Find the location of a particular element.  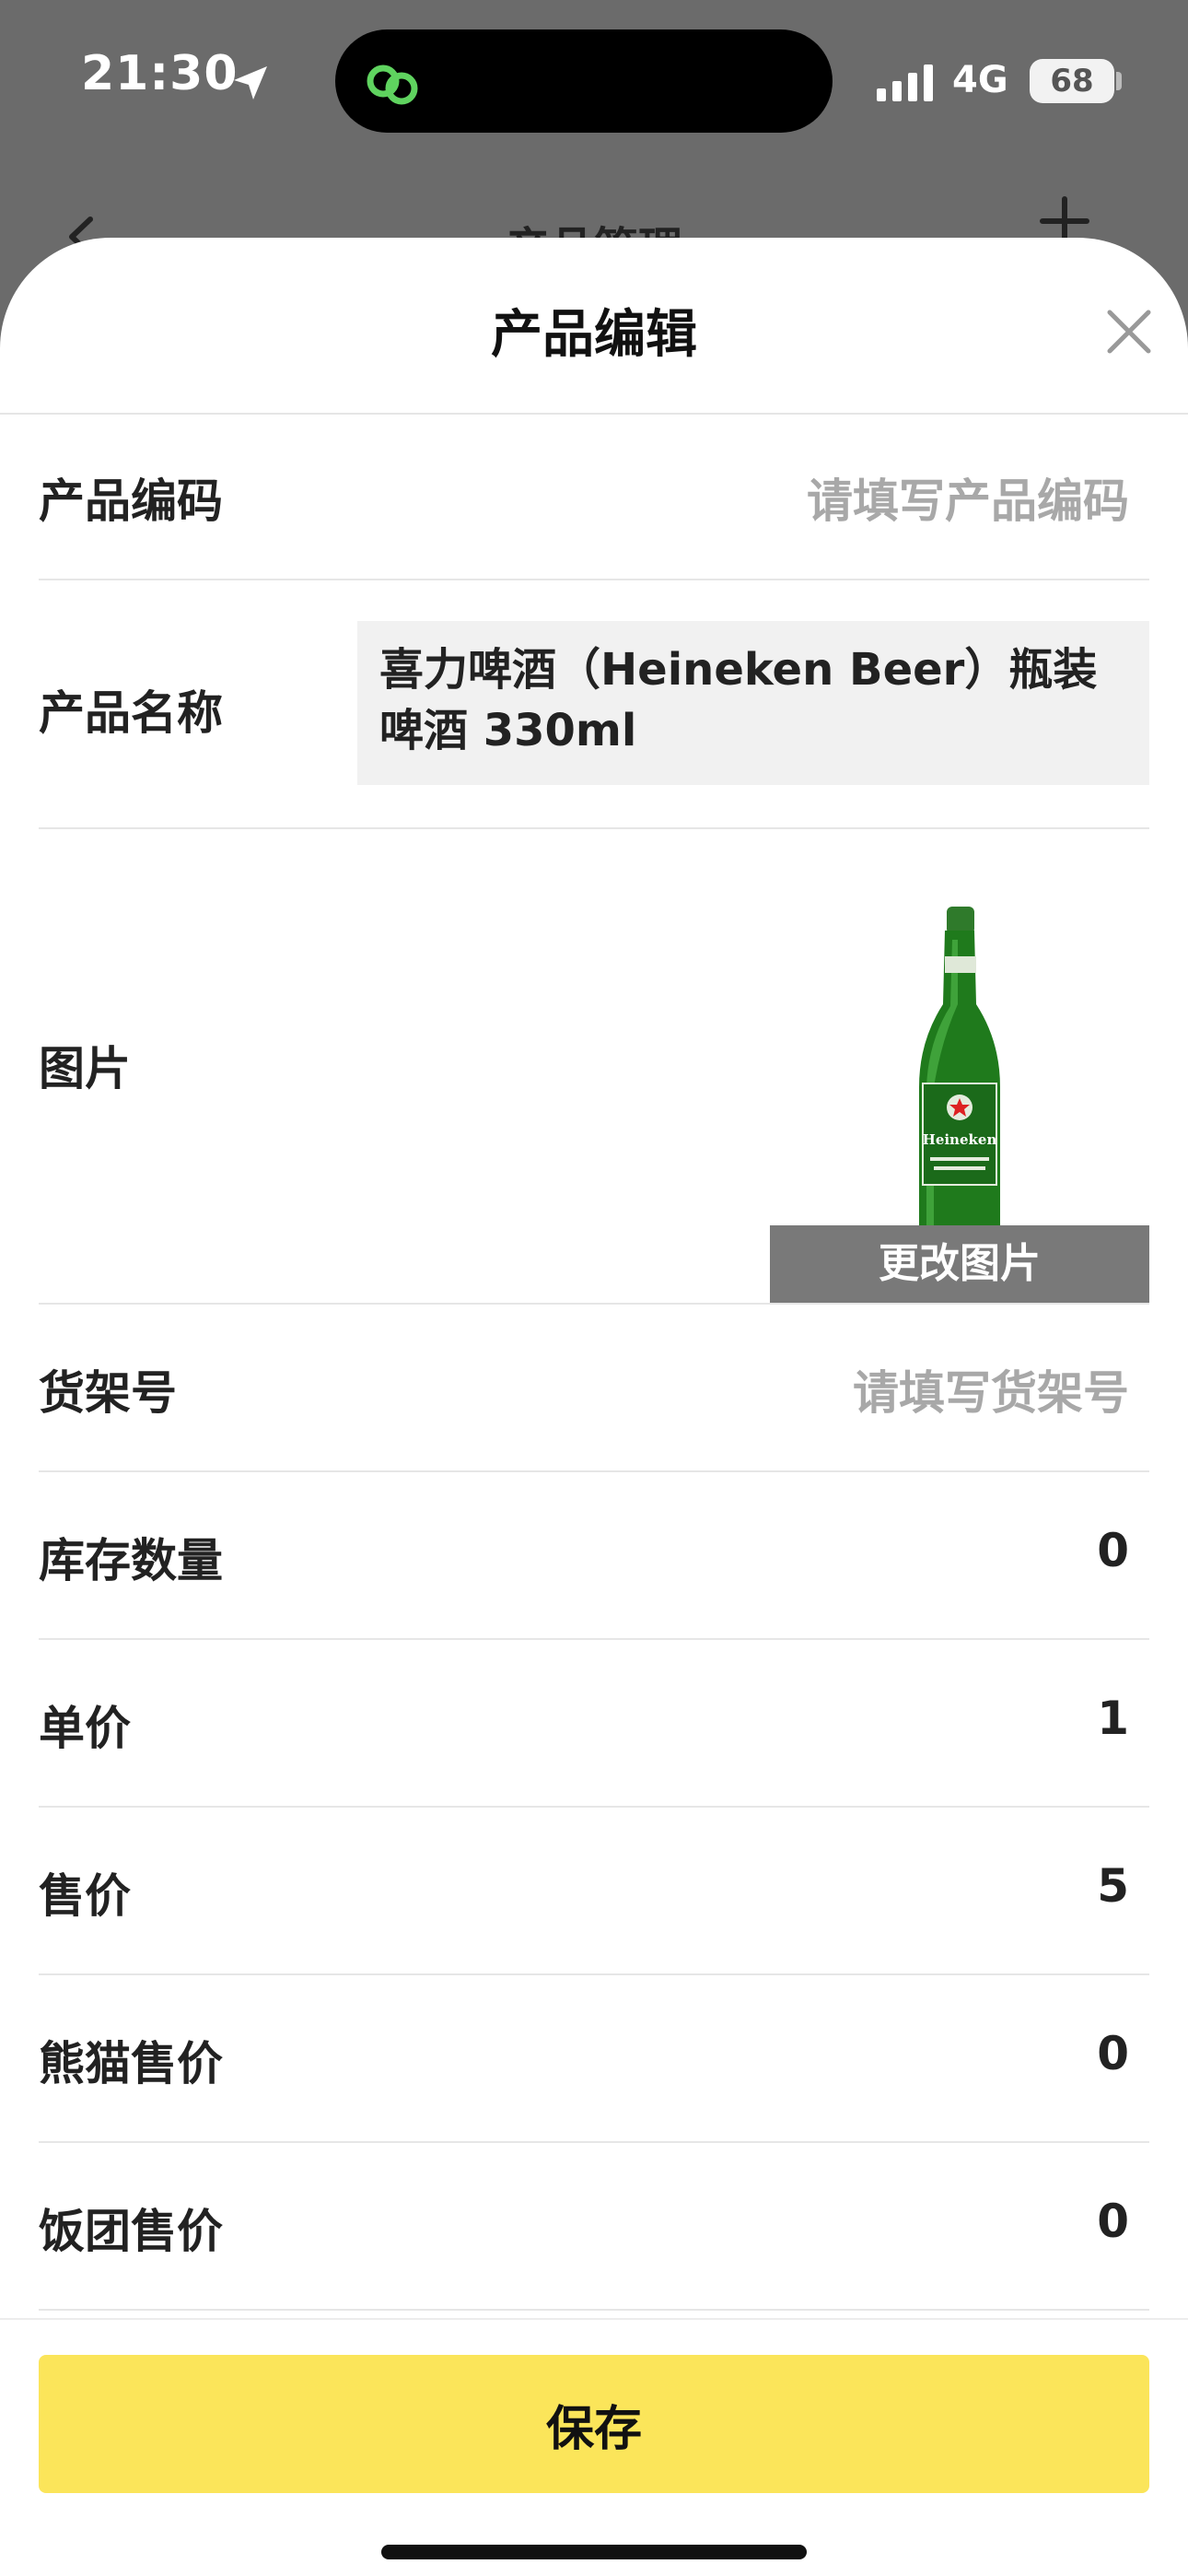

location-arrow-icon is located at coordinates (250, 83).